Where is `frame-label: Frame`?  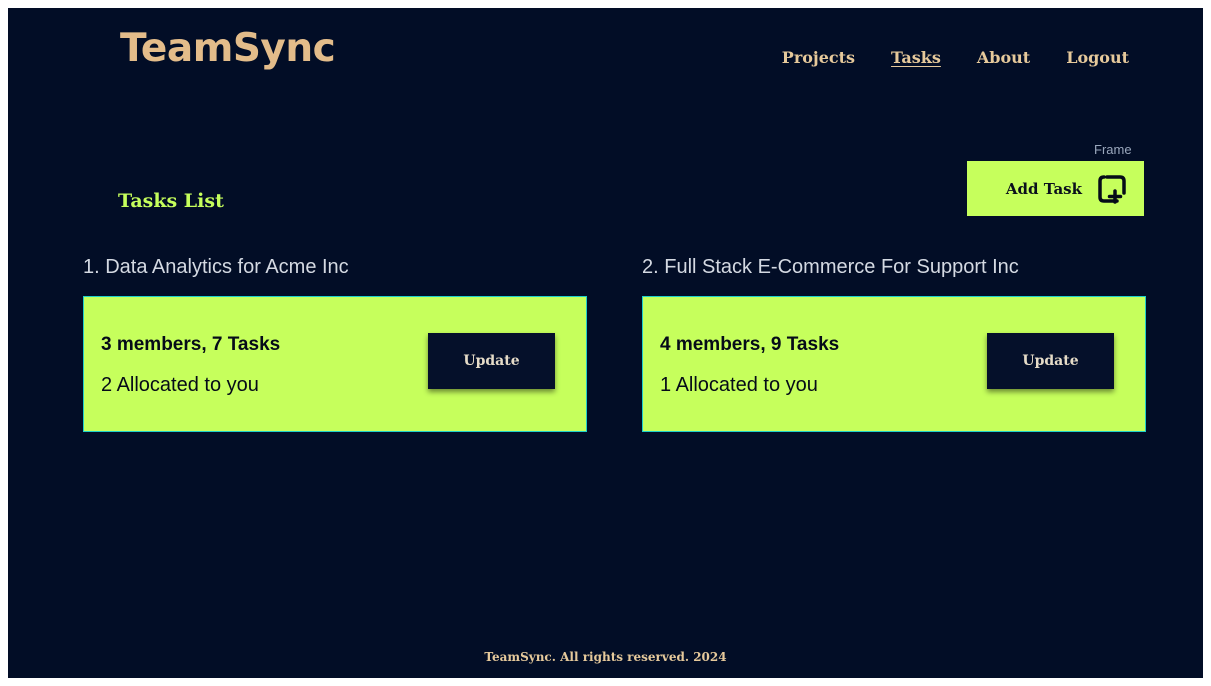 frame-label: Frame is located at coordinates (1113, 149).